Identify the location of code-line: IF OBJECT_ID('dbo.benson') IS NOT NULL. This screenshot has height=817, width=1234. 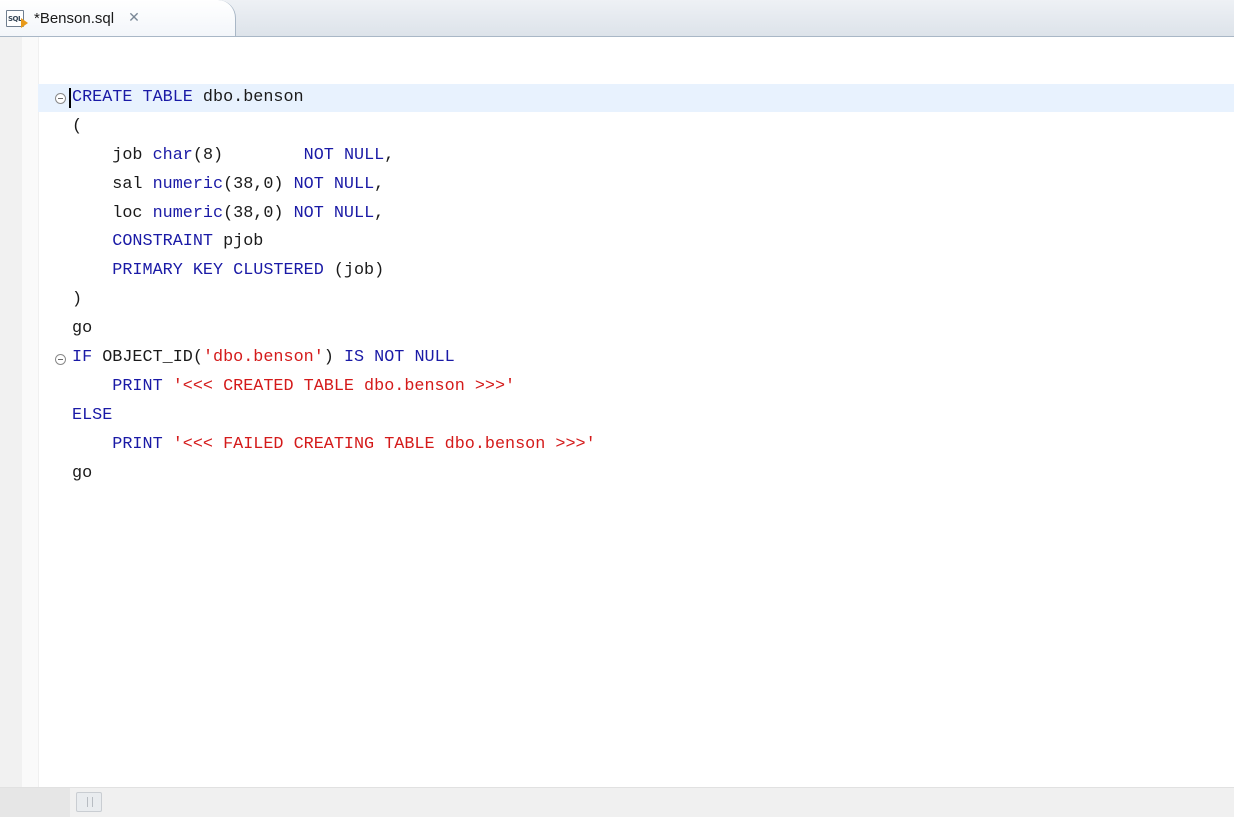
(334, 358).